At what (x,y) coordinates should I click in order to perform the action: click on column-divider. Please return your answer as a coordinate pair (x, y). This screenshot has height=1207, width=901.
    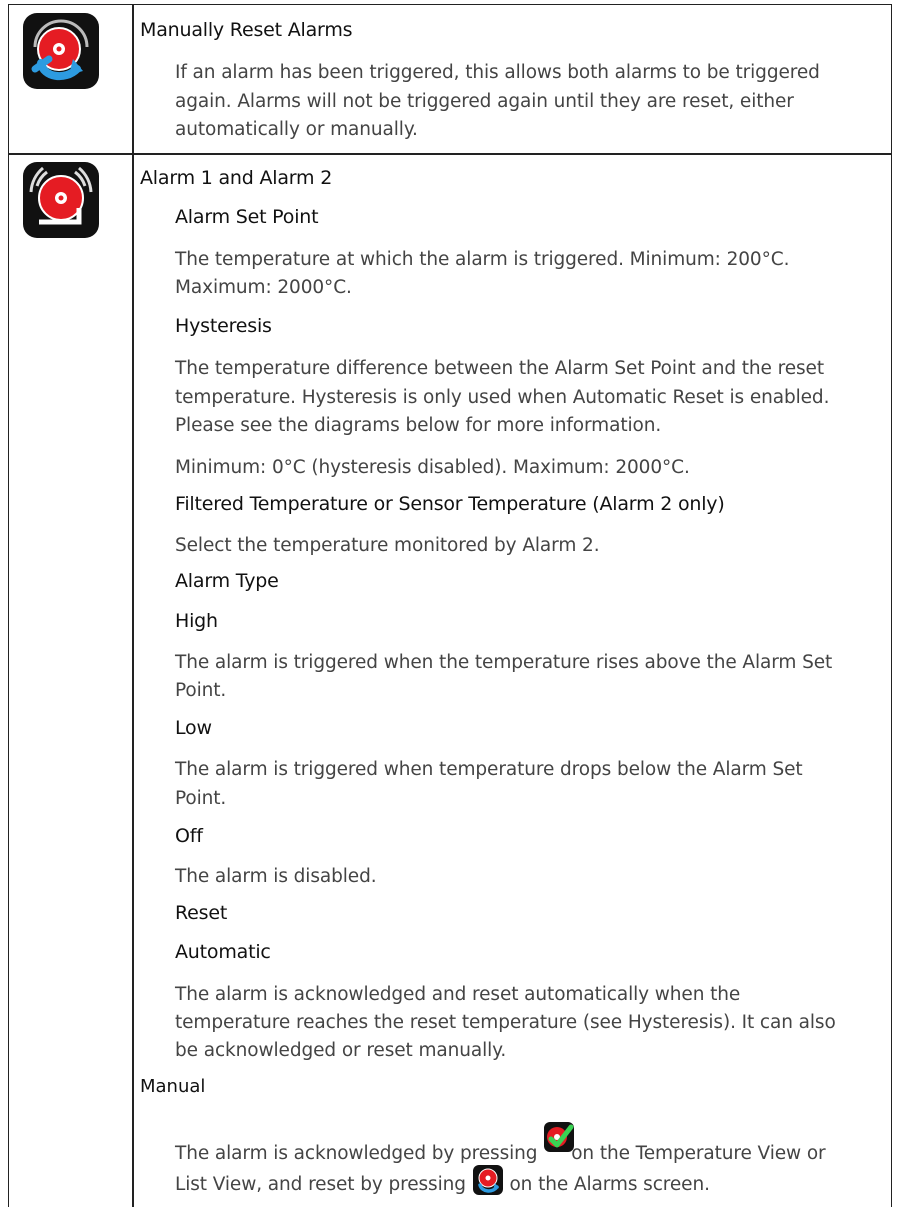
    Looking at the image, I should click on (133, 606).